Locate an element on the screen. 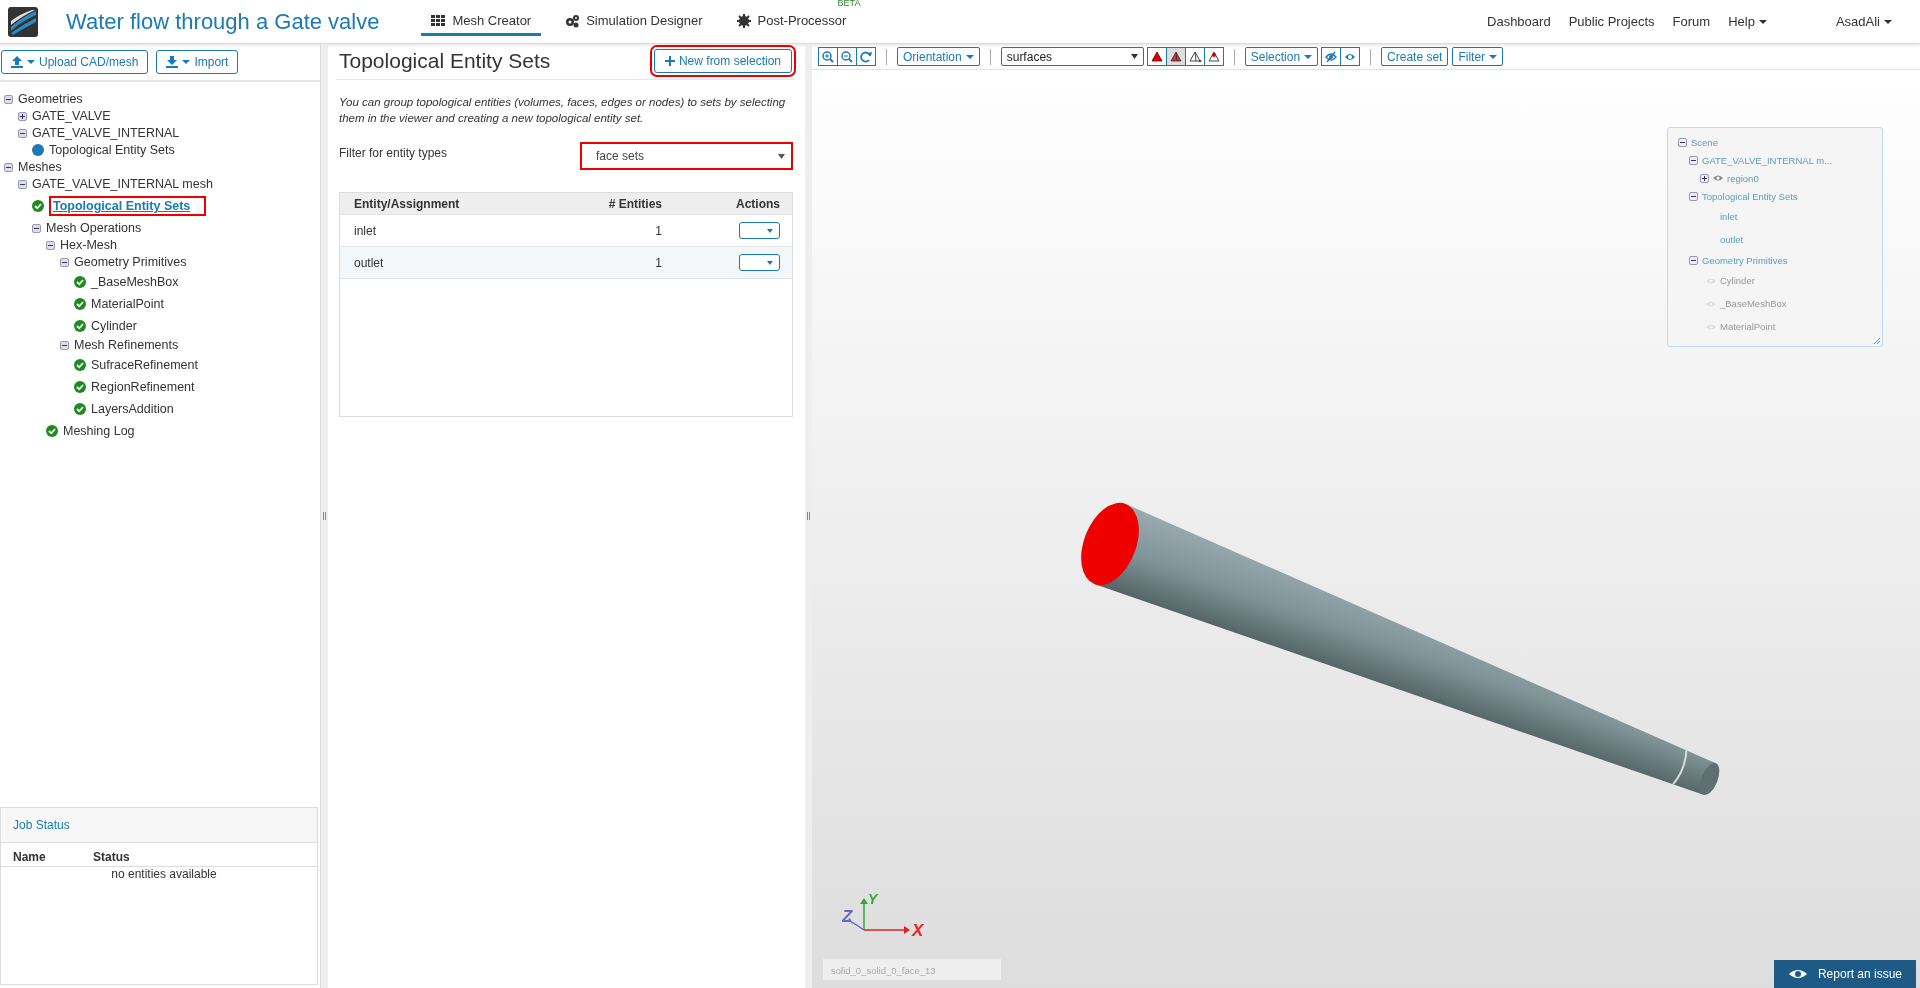  tree-item: _BaseMeshBox is located at coordinates (135, 281).